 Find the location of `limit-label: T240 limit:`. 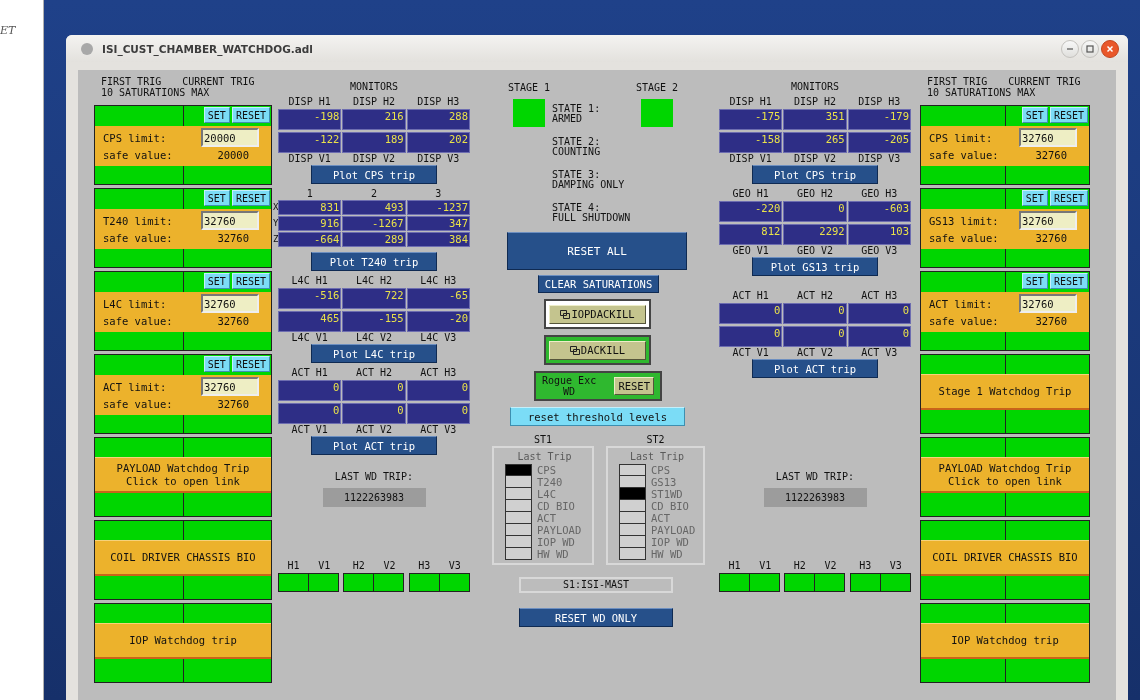

limit-label: T240 limit: is located at coordinates (138, 220).